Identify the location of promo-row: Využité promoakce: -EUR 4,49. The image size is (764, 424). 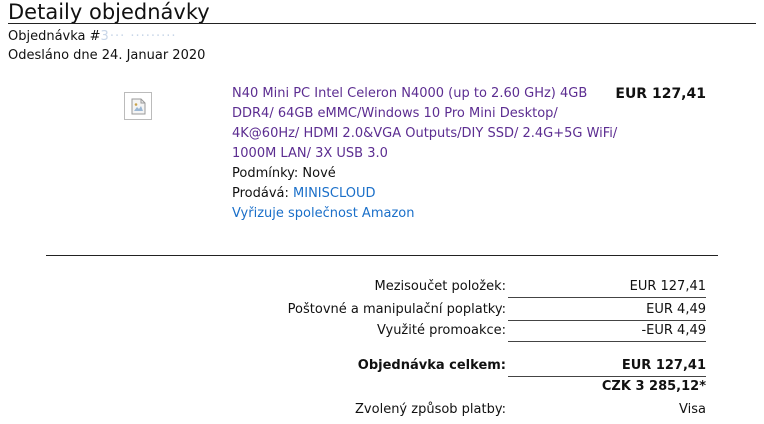
(382, 331).